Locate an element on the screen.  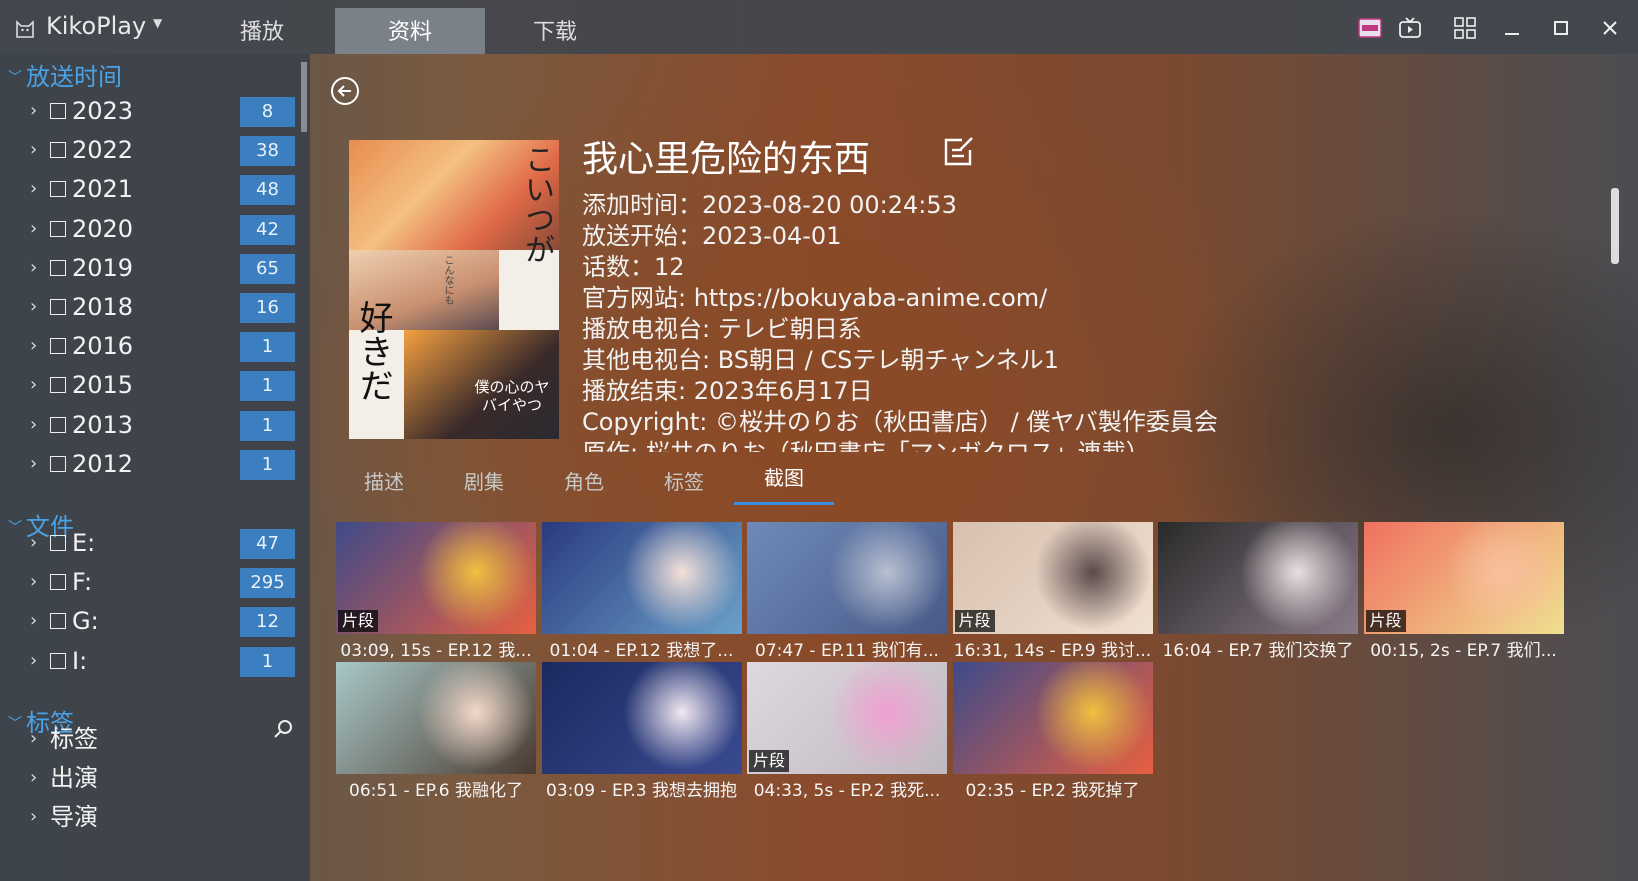
subtab-characters: 角色 is located at coordinates (584, 482).